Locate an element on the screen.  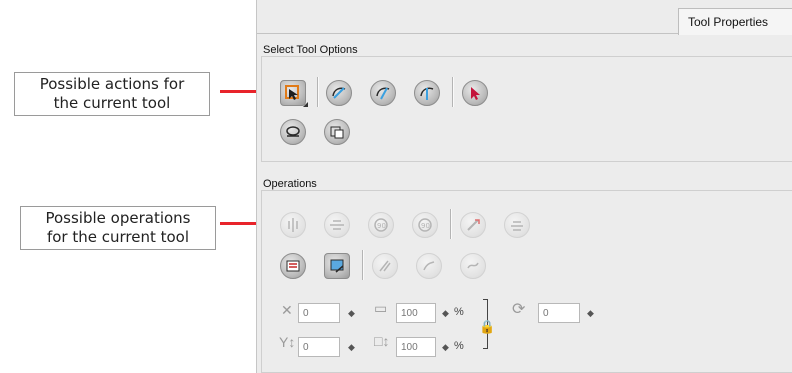
x-axis-icon: ✕ is located at coordinates (287, 310).